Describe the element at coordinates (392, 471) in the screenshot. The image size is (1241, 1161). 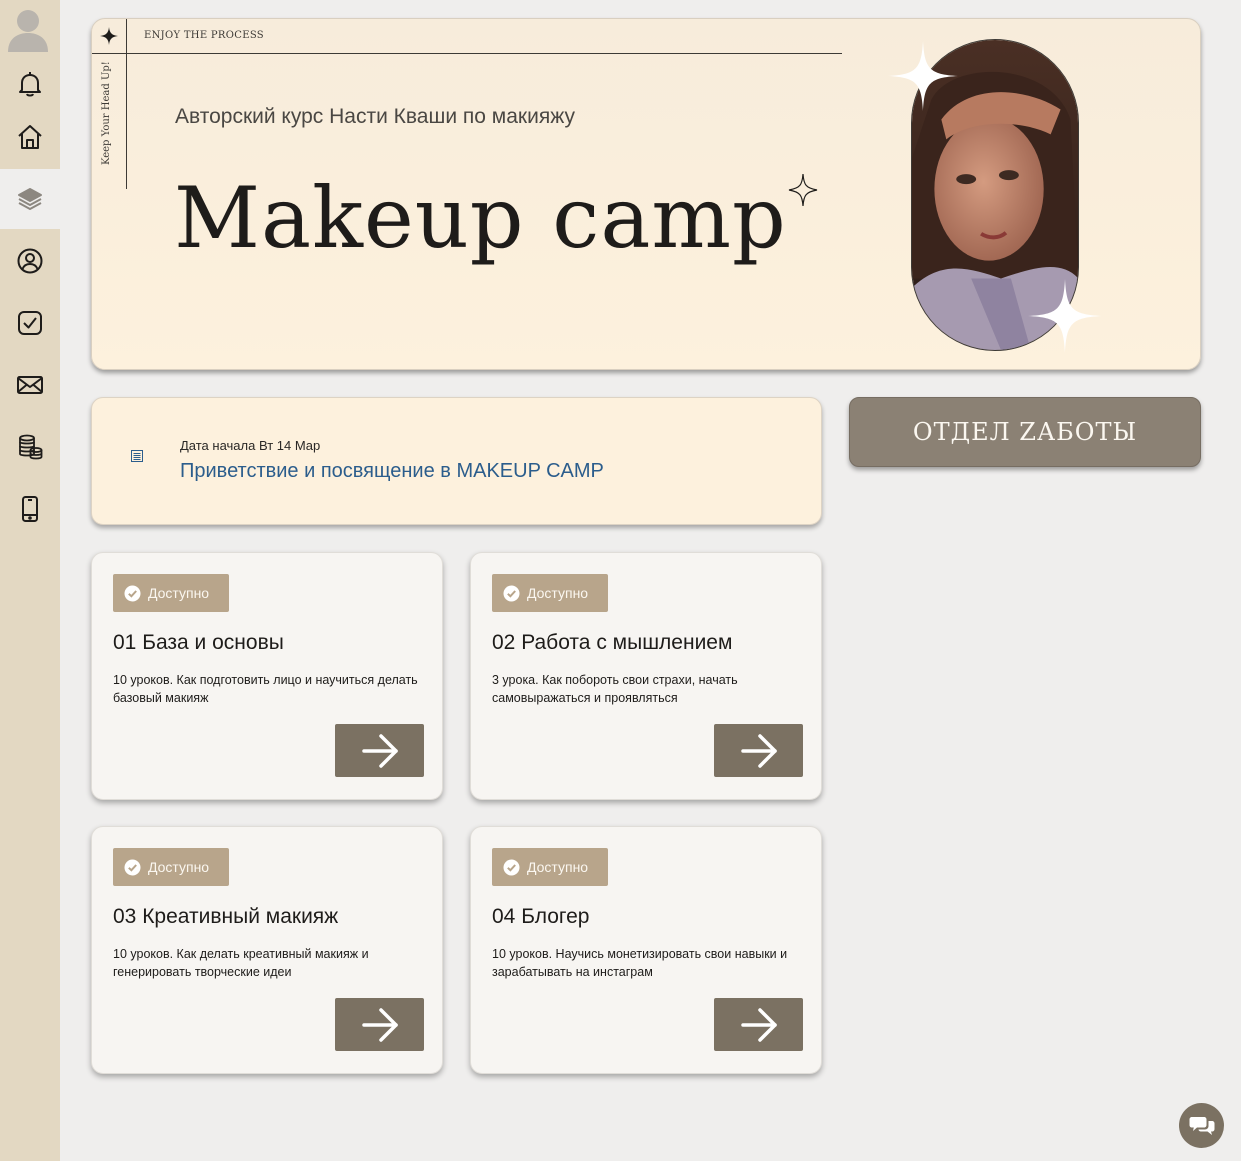
I see `welcome-lesson-link: Приветствие и посвящение в MAKEUP CAMP` at that location.